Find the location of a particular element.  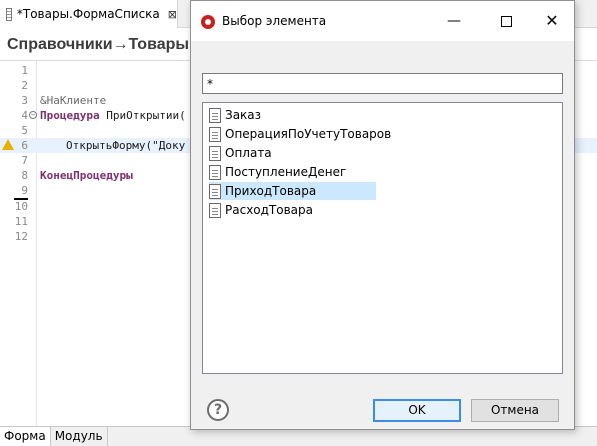

list-item-selected: ПриходТовара is located at coordinates (292, 191).